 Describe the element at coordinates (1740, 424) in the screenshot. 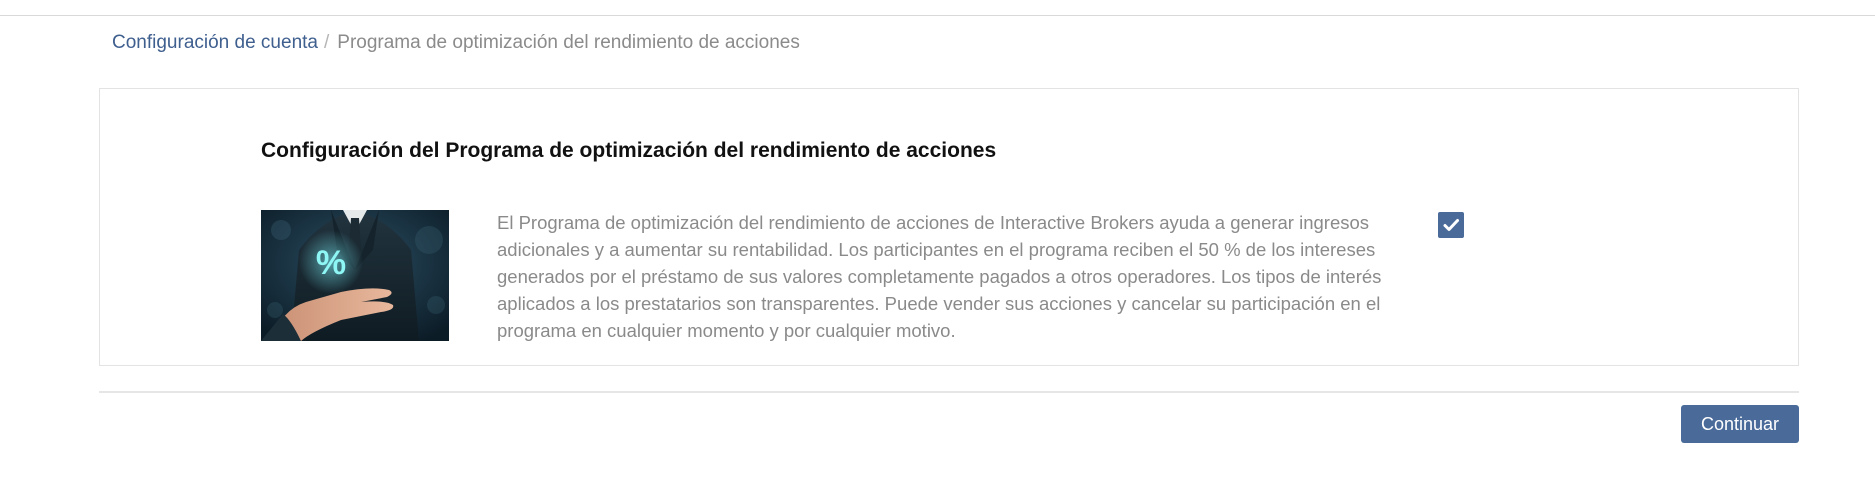

I see `continue-button: Continuar` at that location.